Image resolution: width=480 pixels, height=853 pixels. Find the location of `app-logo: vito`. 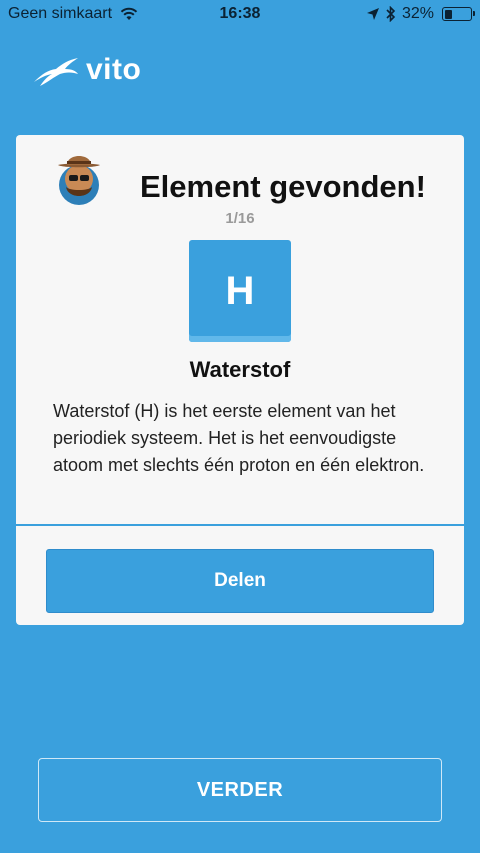

app-logo: vito is located at coordinates (86, 70).